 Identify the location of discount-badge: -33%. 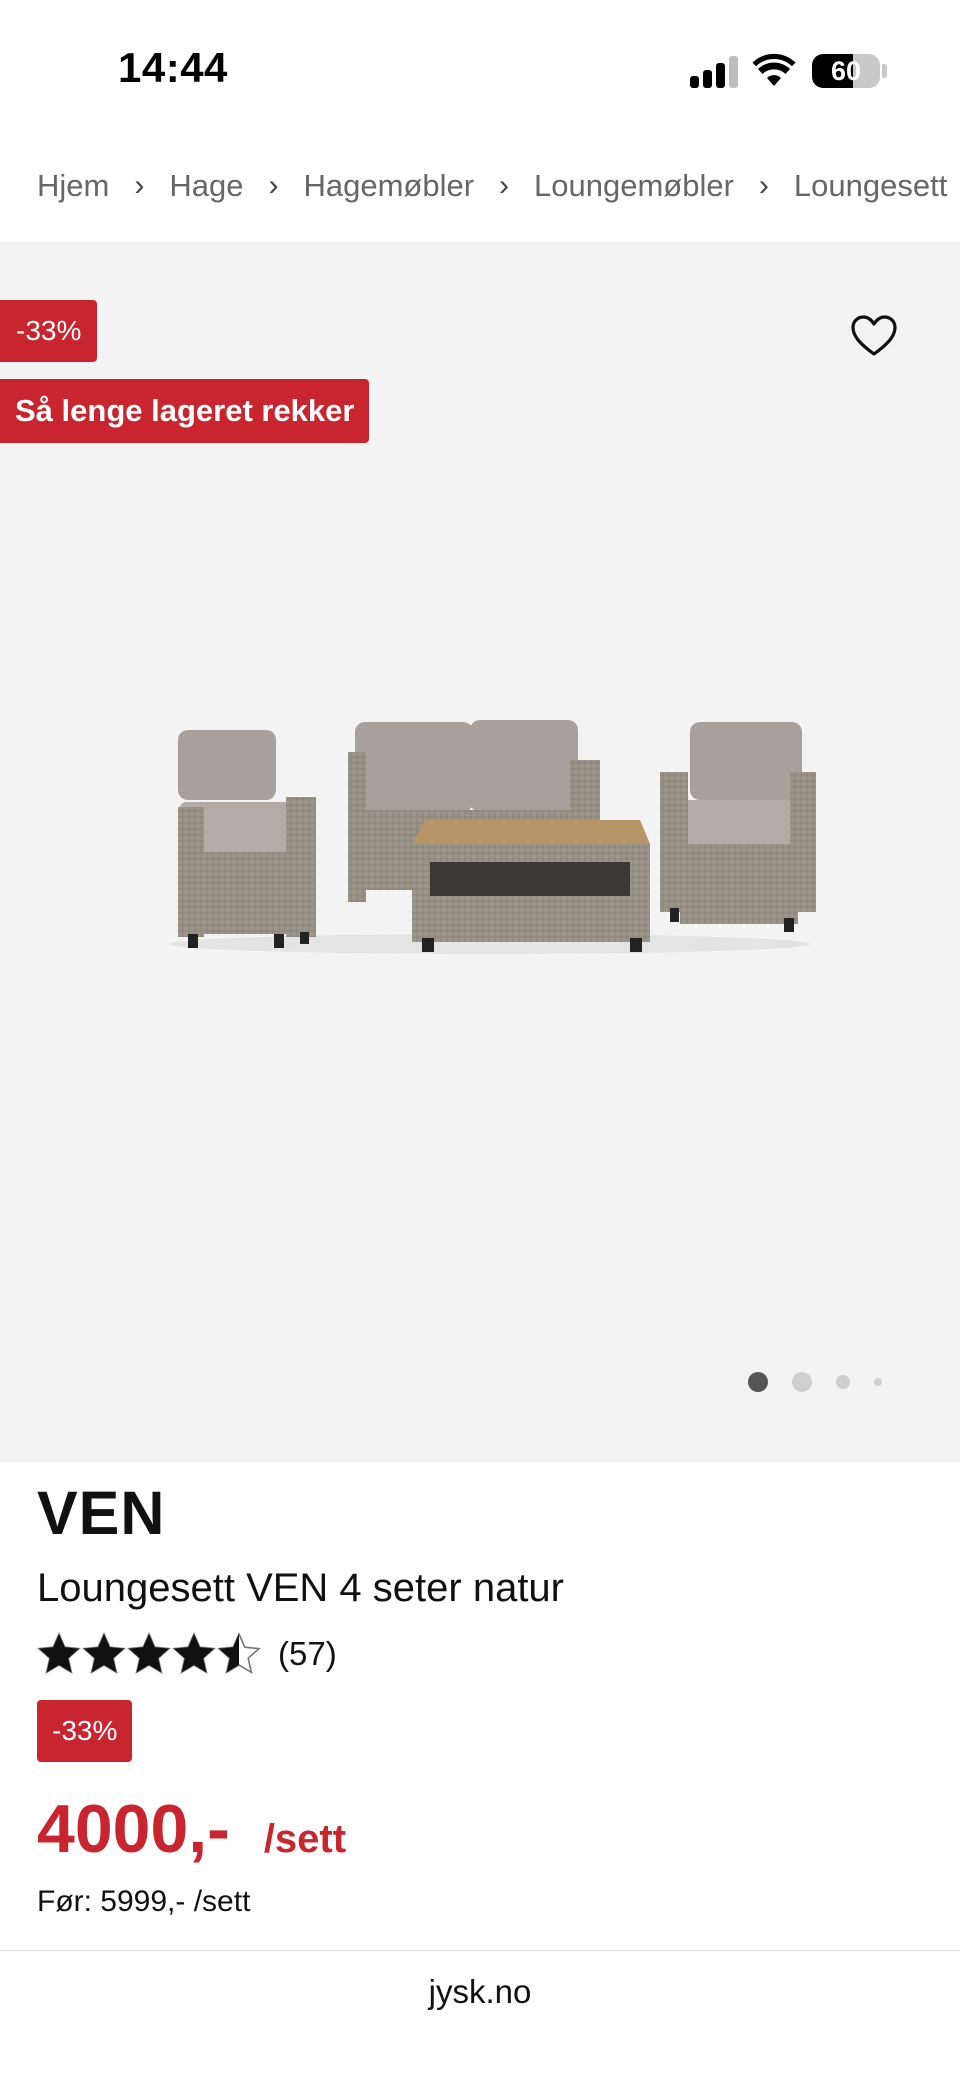
(85, 1731).